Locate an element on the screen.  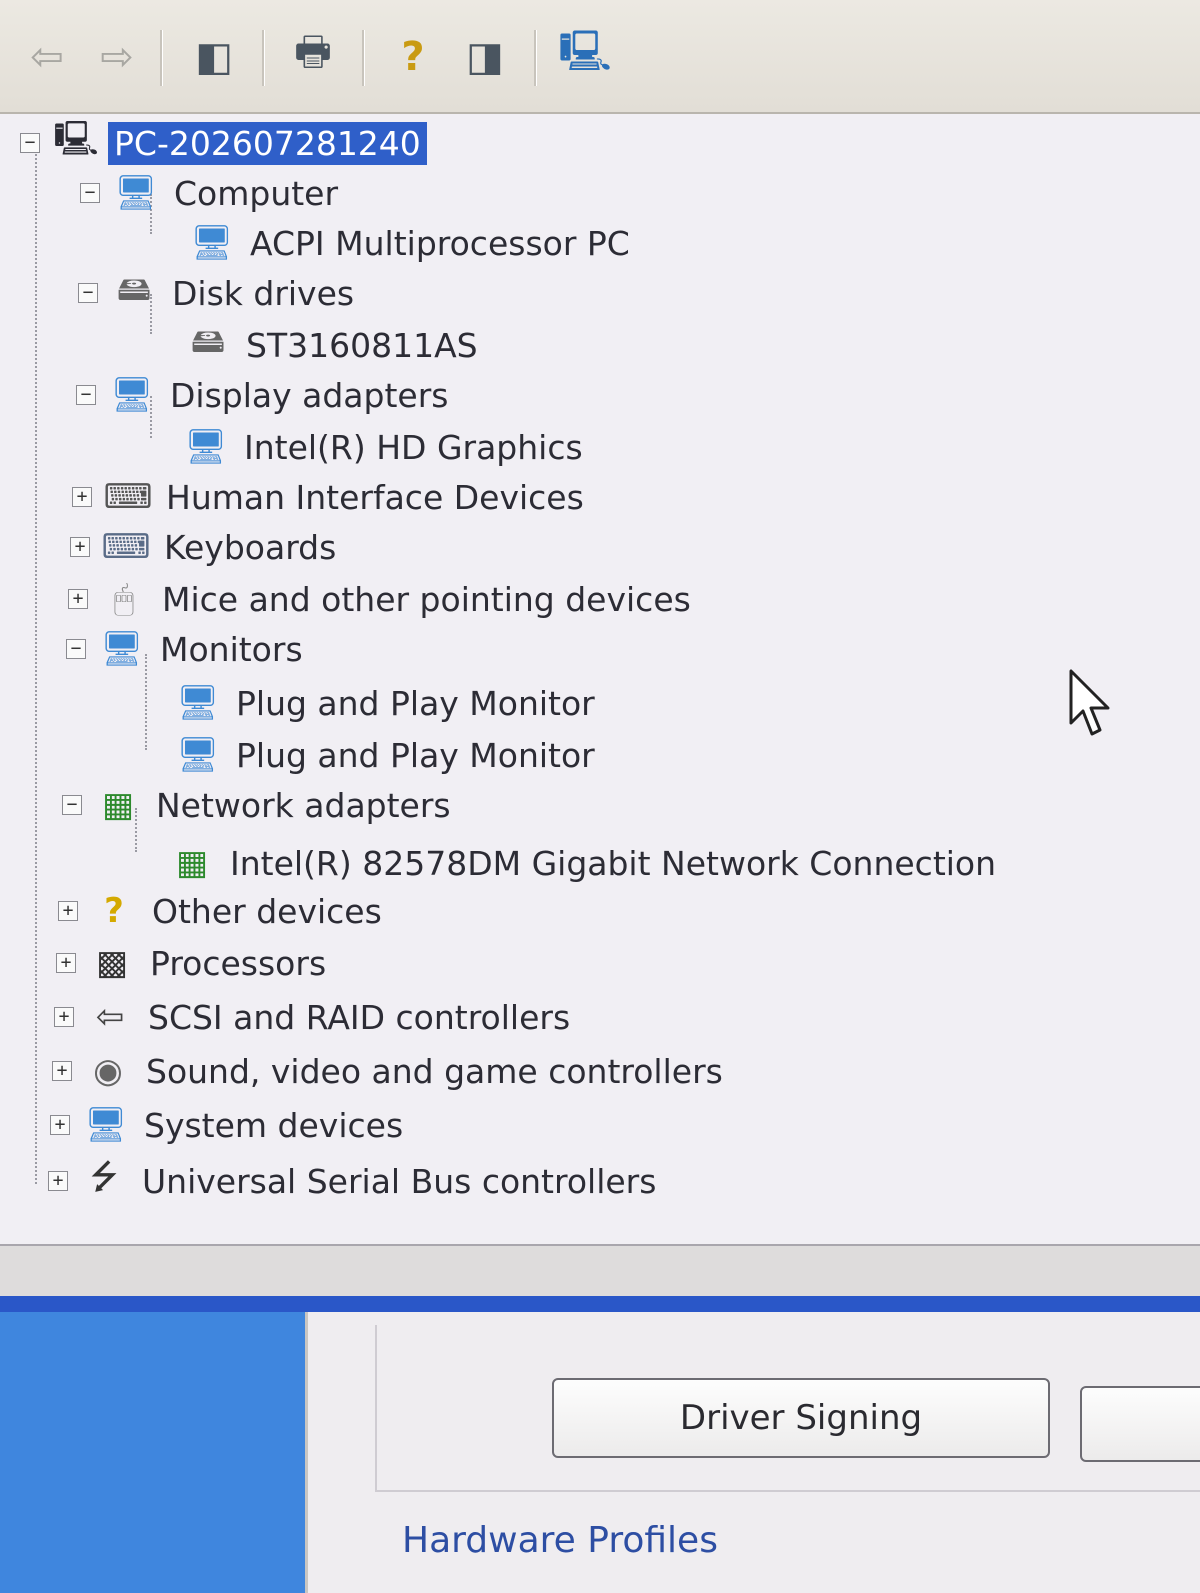
back-button: ⇦ is located at coordinates (47, 57).